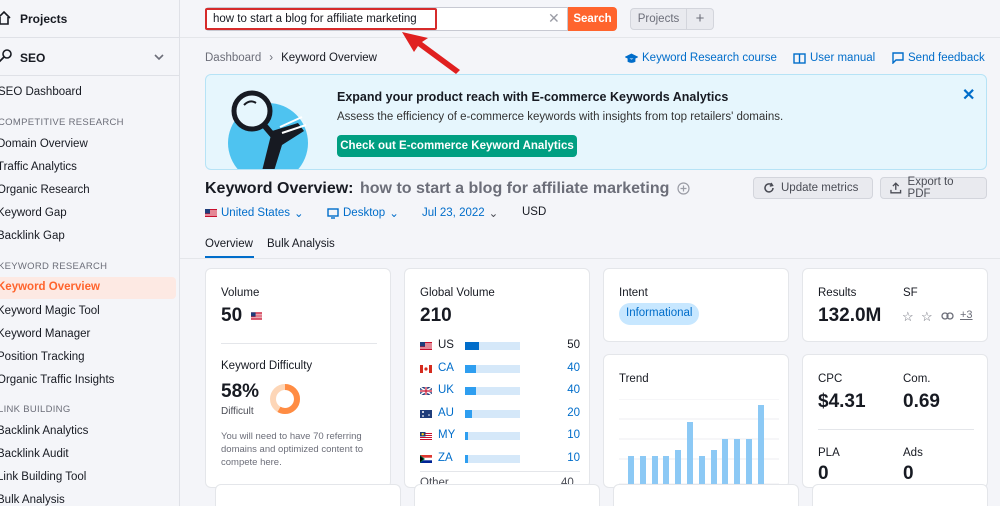 The height and width of the screenshot is (506, 1000). What do you see at coordinates (633, 293) in the screenshot?
I see `intent-label: Intent` at bounding box center [633, 293].